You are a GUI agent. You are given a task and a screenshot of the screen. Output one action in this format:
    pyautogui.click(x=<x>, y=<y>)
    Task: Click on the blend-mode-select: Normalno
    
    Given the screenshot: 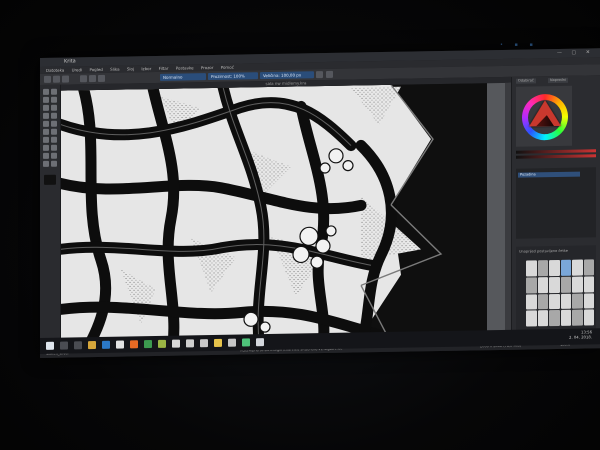 What is the action you would take?
    pyautogui.click(x=183, y=77)
    